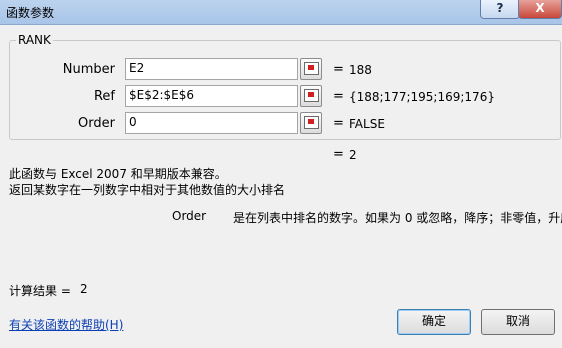 This screenshot has width=562, height=348. Describe the element at coordinates (281, 12) in the screenshot. I see `title-bar: 函数参数 ? X` at that location.